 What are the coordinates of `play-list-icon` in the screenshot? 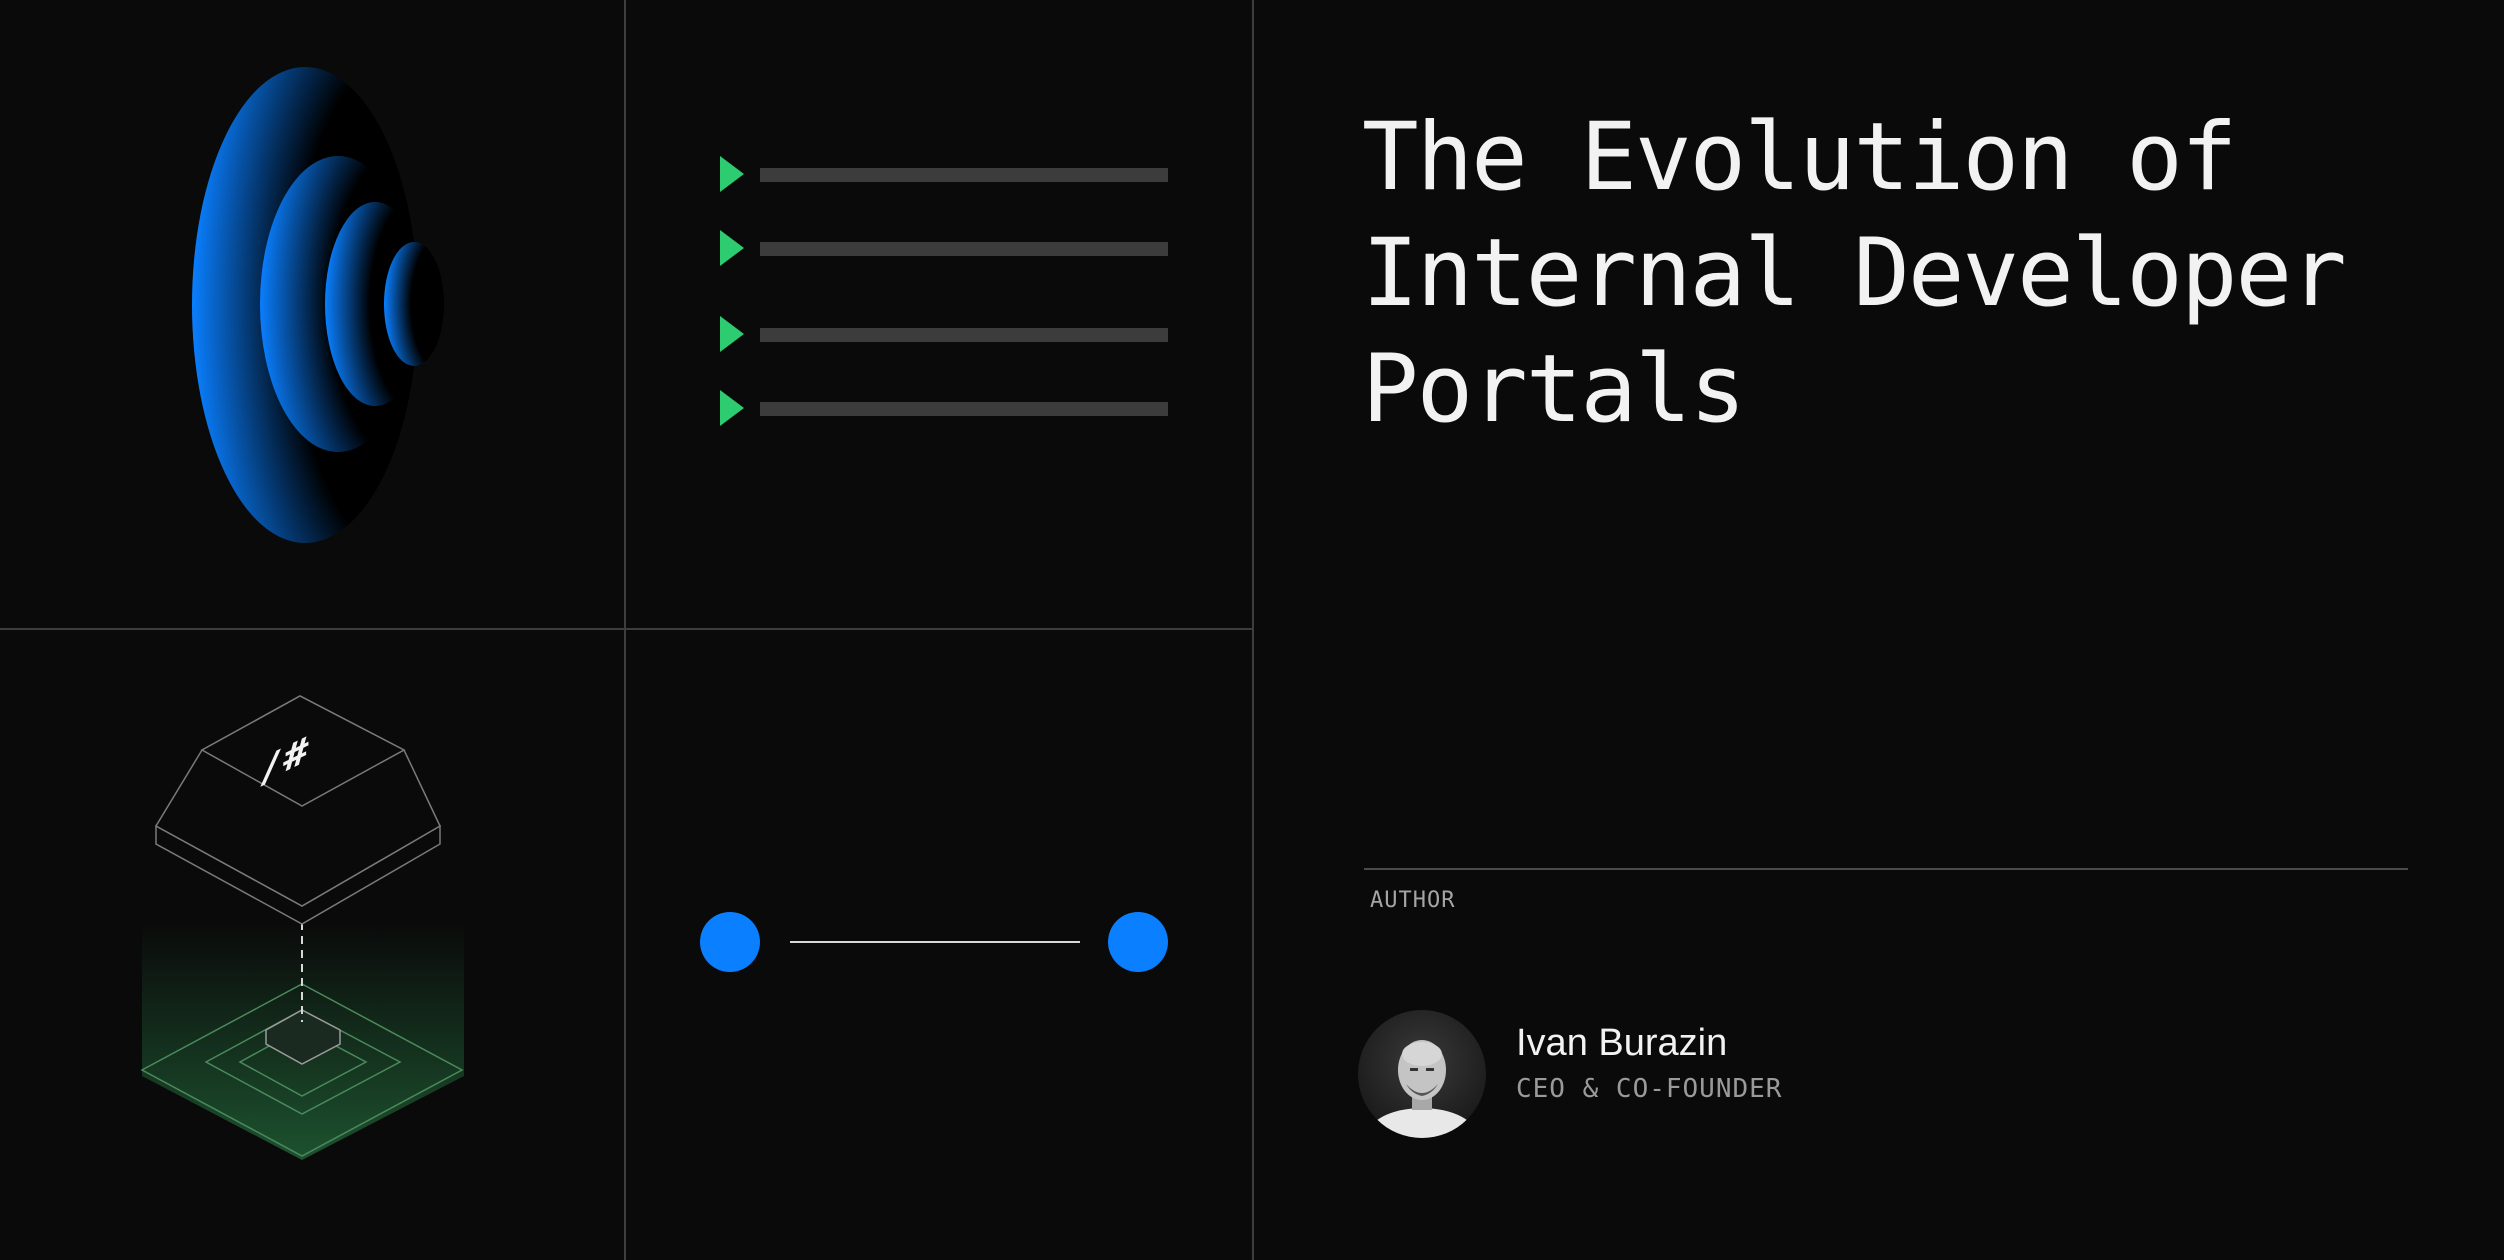 It's located at (944, 291).